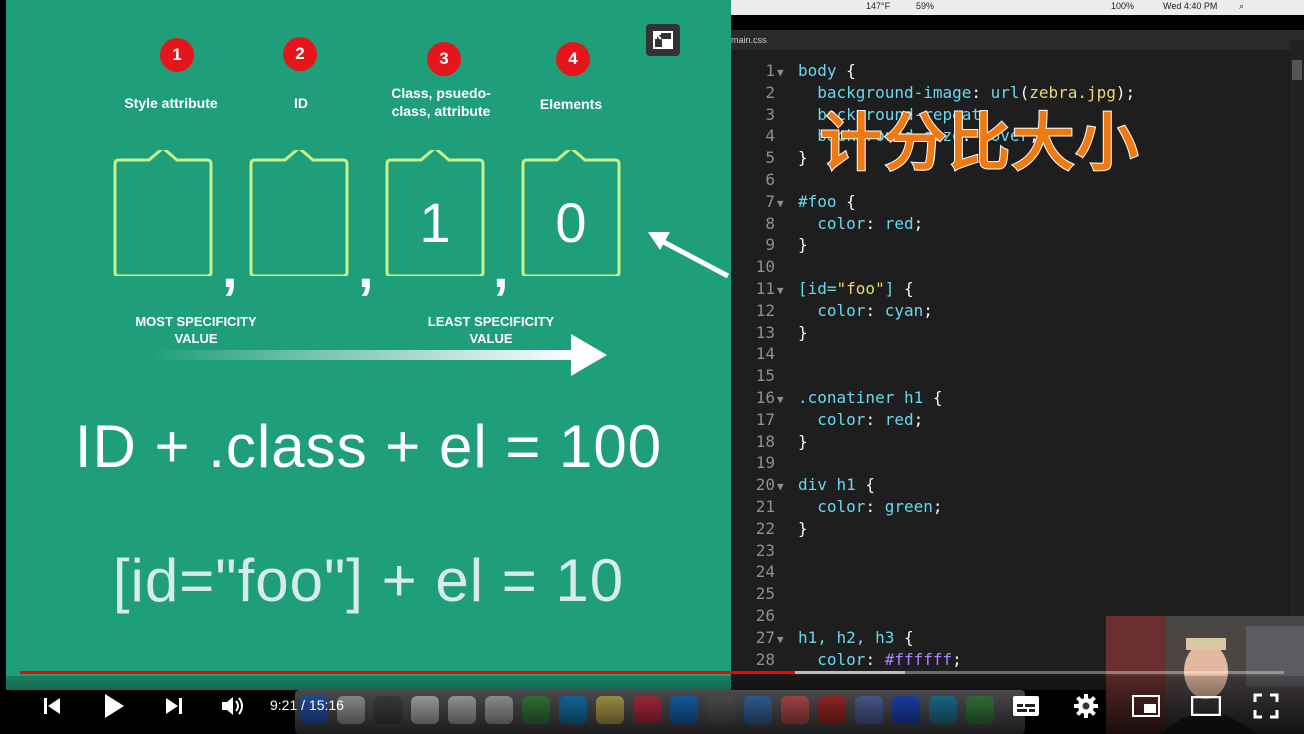  I want to click on code-line: 6, so click(764, 180).